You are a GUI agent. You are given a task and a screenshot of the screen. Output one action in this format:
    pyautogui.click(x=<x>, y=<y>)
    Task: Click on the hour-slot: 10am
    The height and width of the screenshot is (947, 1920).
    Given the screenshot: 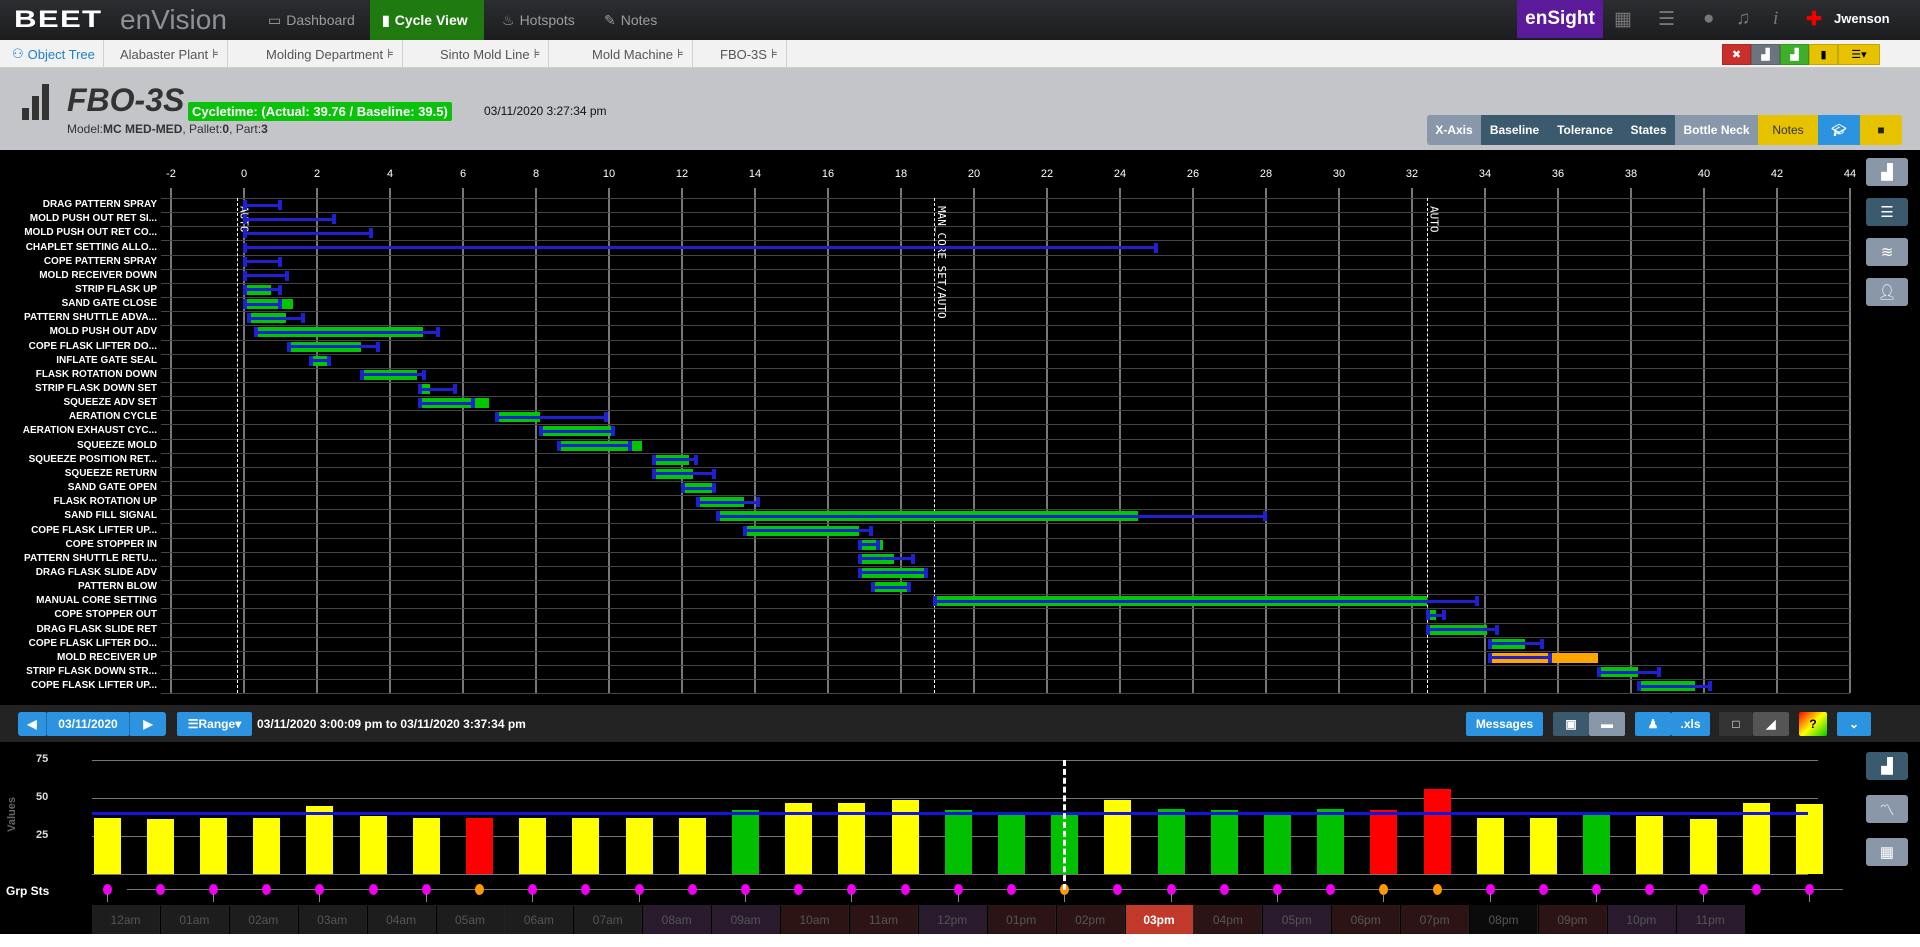 What is the action you would take?
    pyautogui.click(x=815, y=919)
    